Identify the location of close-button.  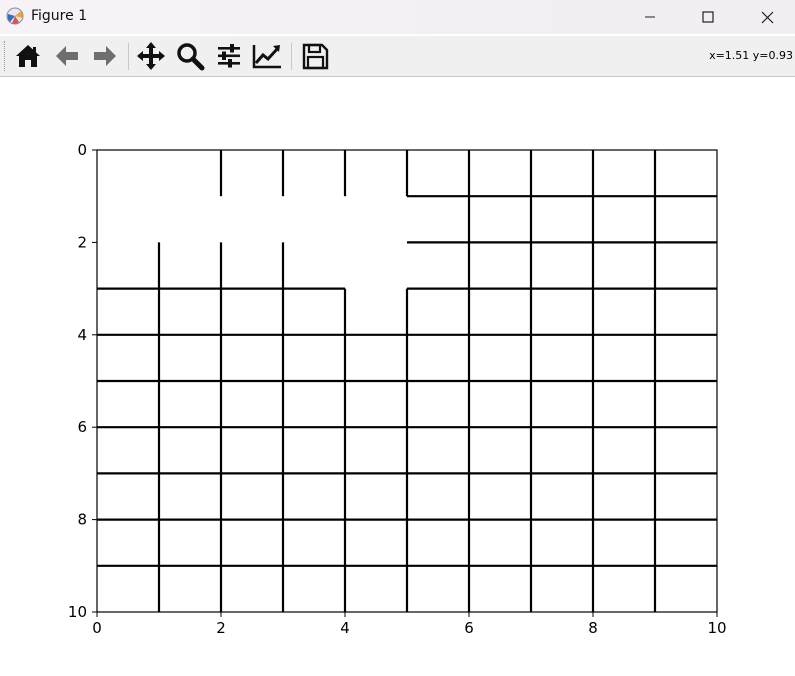
(767, 17).